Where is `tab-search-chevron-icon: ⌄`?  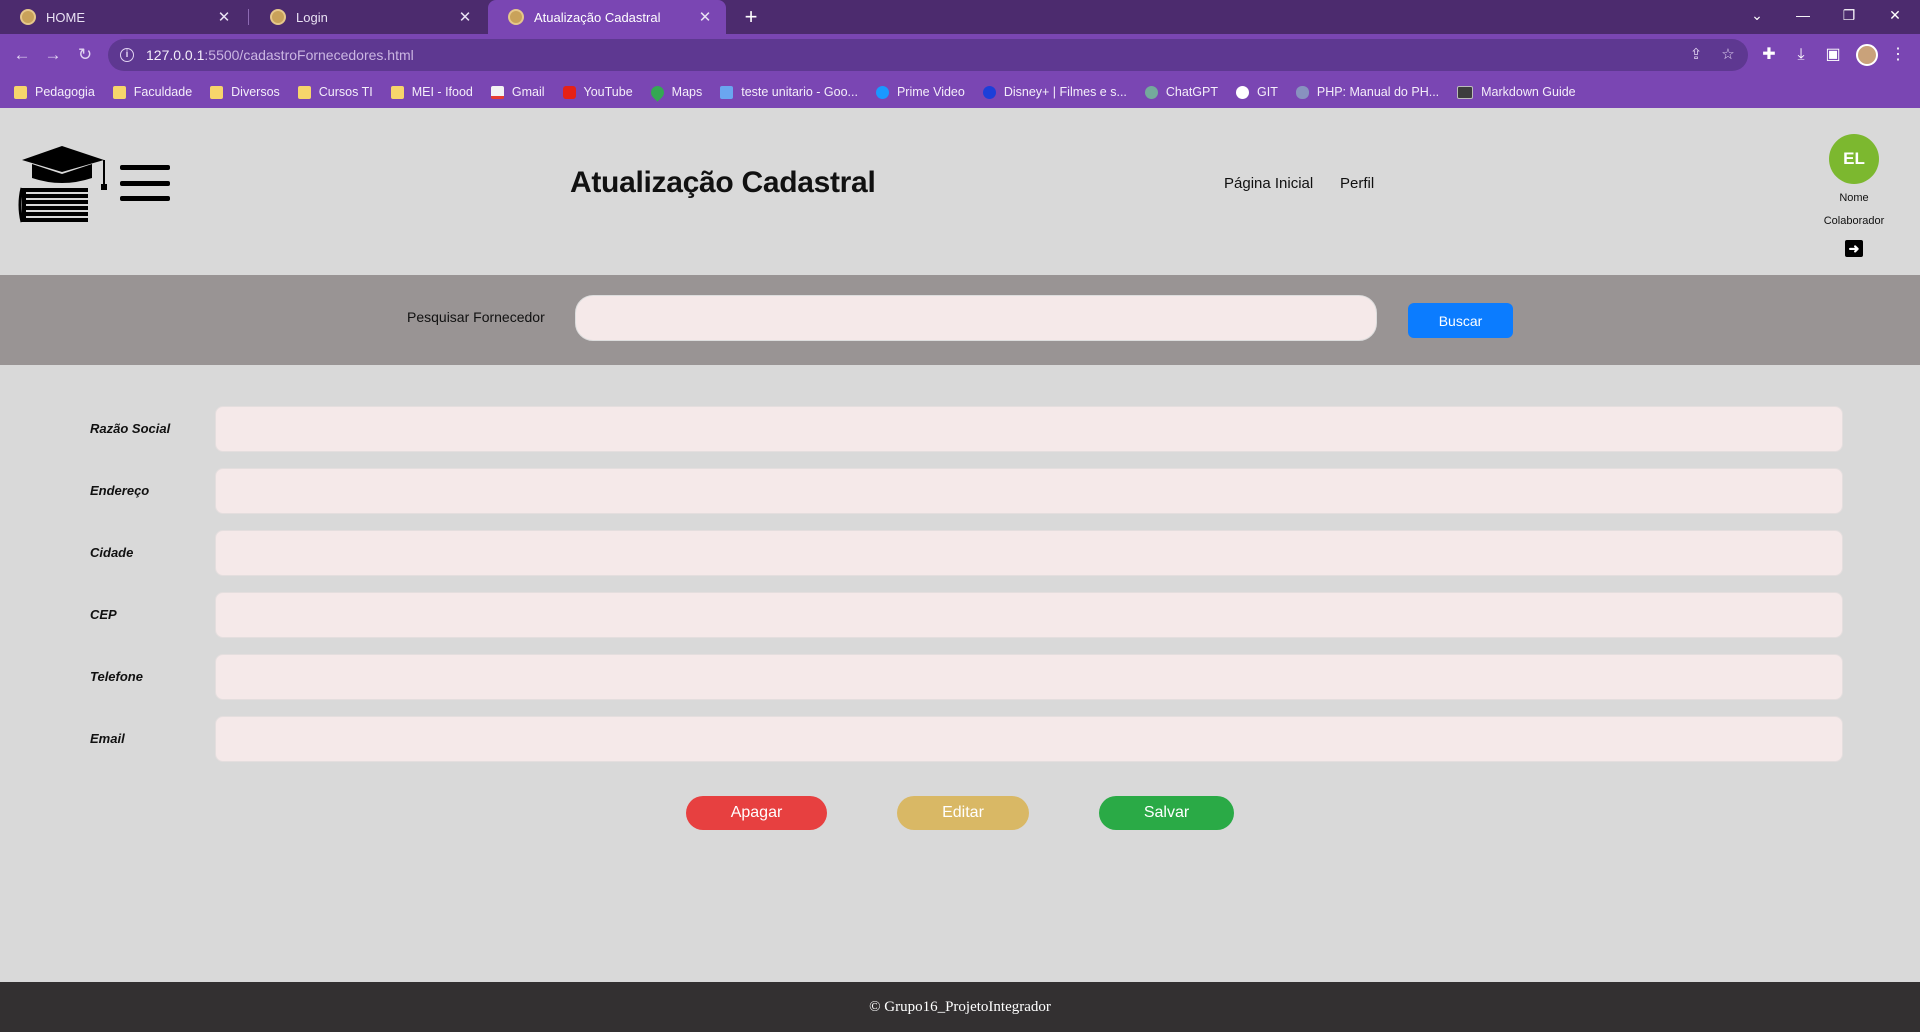
tab-search-chevron-icon: ⌄ is located at coordinates (1757, 15).